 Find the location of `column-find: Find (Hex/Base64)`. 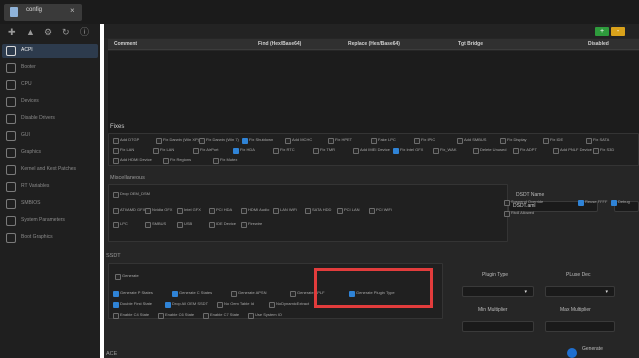

column-find: Find (Hex/Base64) is located at coordinates (279, 44).